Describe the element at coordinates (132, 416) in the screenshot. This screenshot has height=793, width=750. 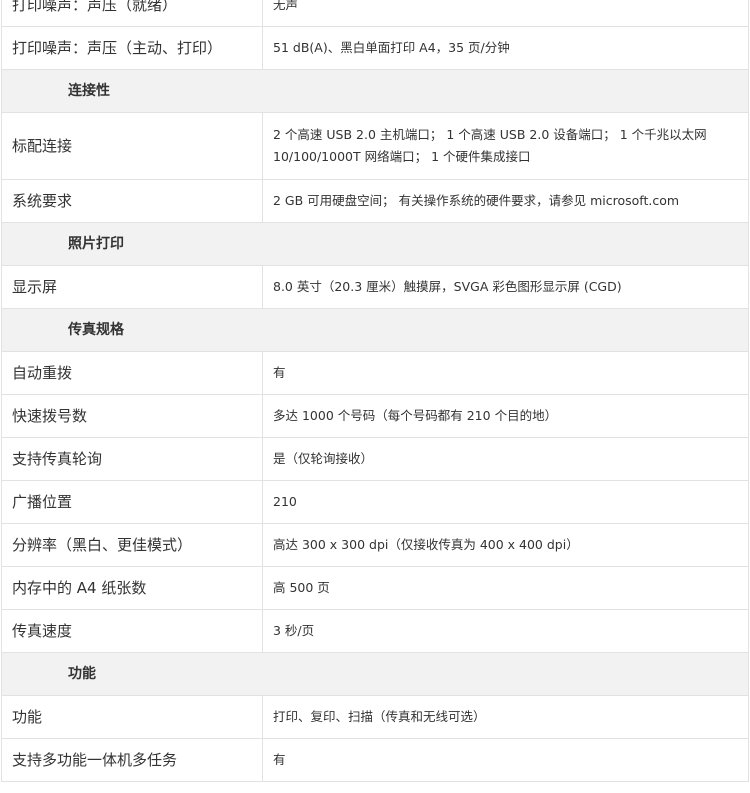
I see `spec-label: 快速拨号数` at that location.